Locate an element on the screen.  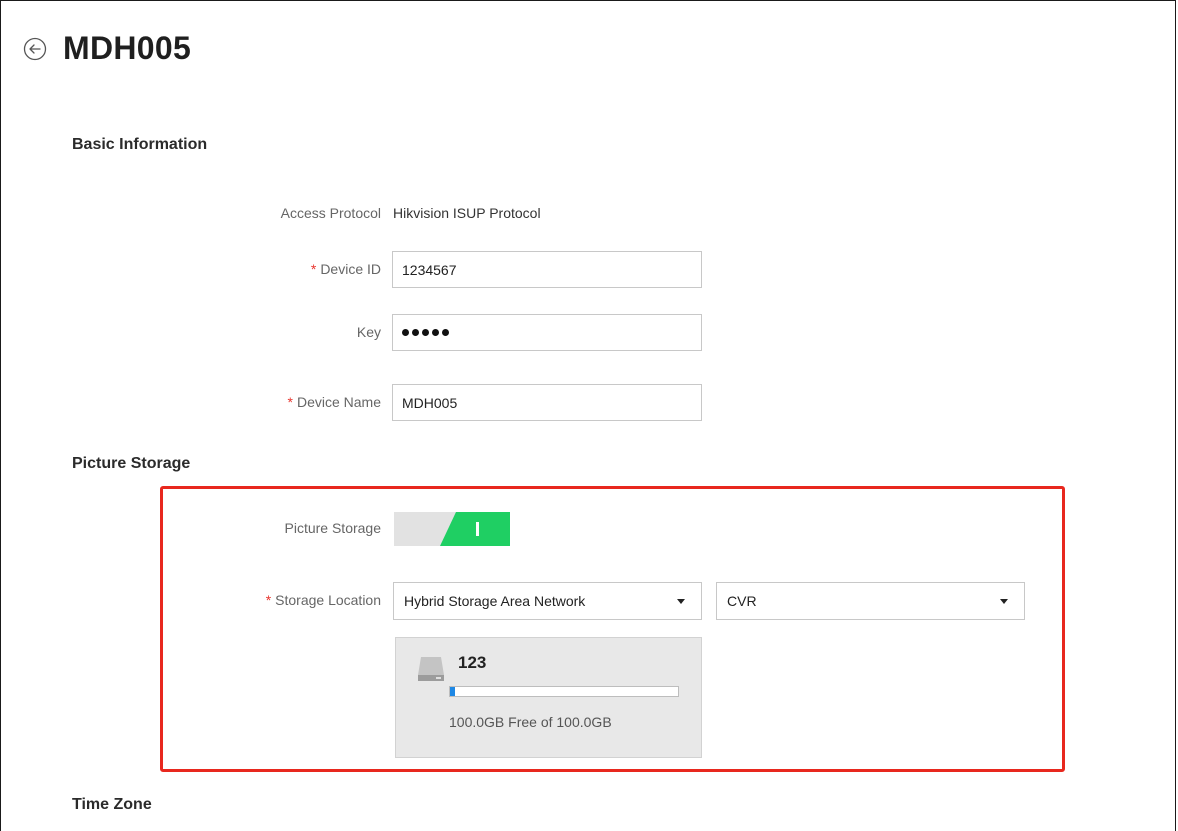
picture-storage-toggle is located at coordinates (452, 529).